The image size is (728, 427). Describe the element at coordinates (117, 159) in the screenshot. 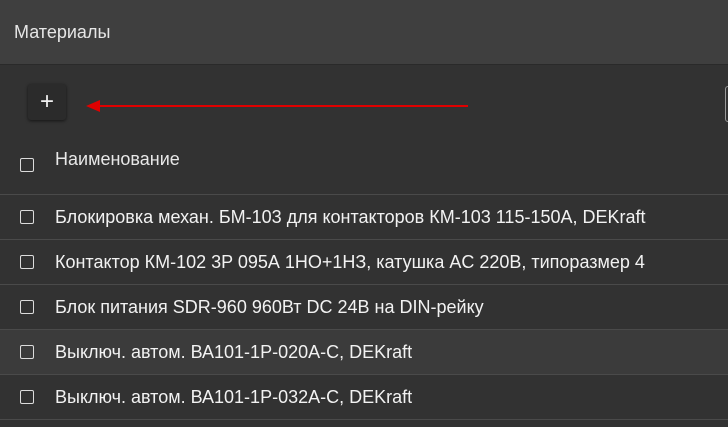

I see `column-header-name: Наименование` at that location.